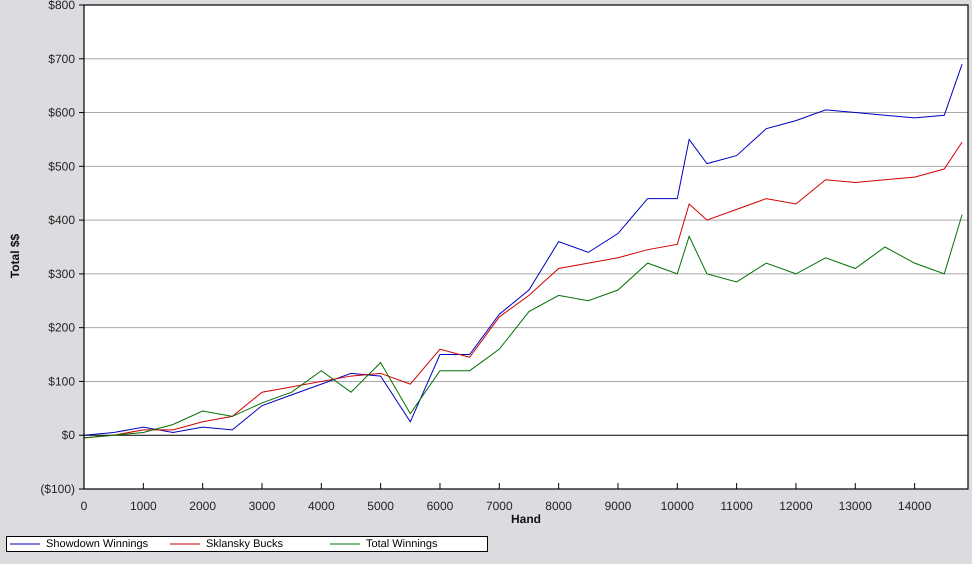 The width and height of the screenshot is (972, 564). Describe the element at coordinates (84, 505) in the screenshot. I see `tick-label: 0` at that location.